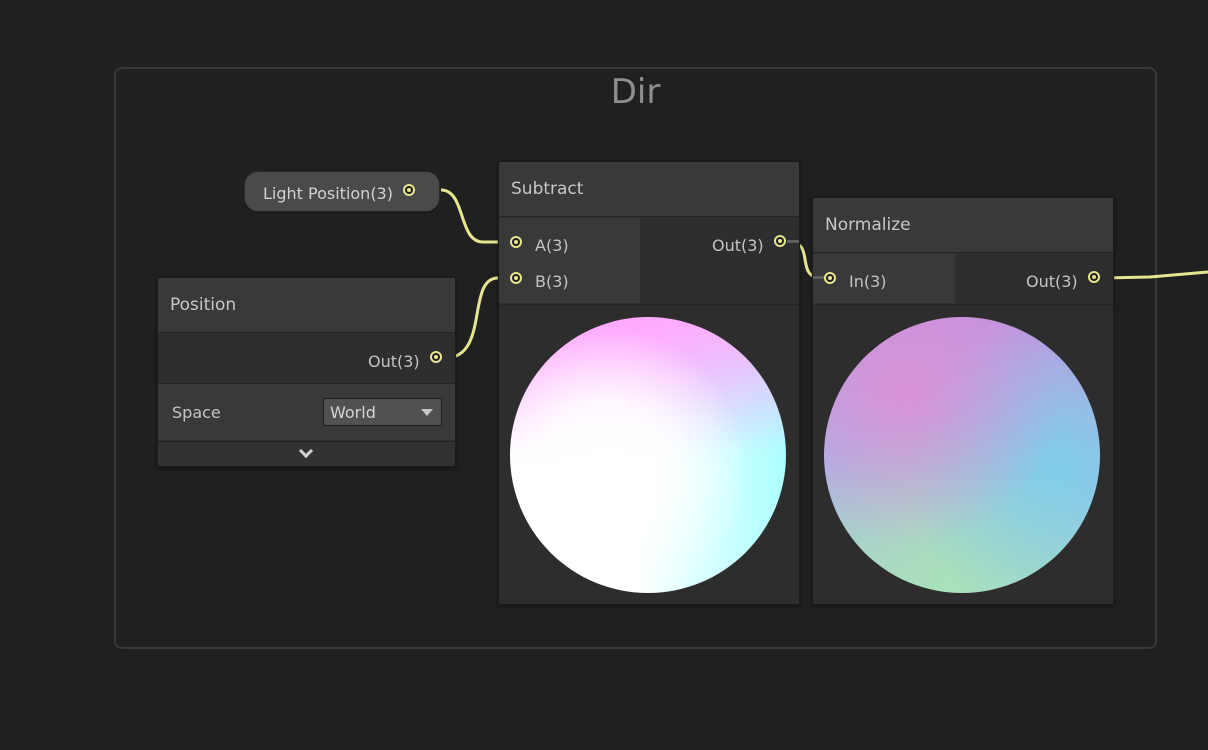  What do you see at coordinates (793, 241) in the screenshot?
I see `port-stub` at bounding box center [793, 241].